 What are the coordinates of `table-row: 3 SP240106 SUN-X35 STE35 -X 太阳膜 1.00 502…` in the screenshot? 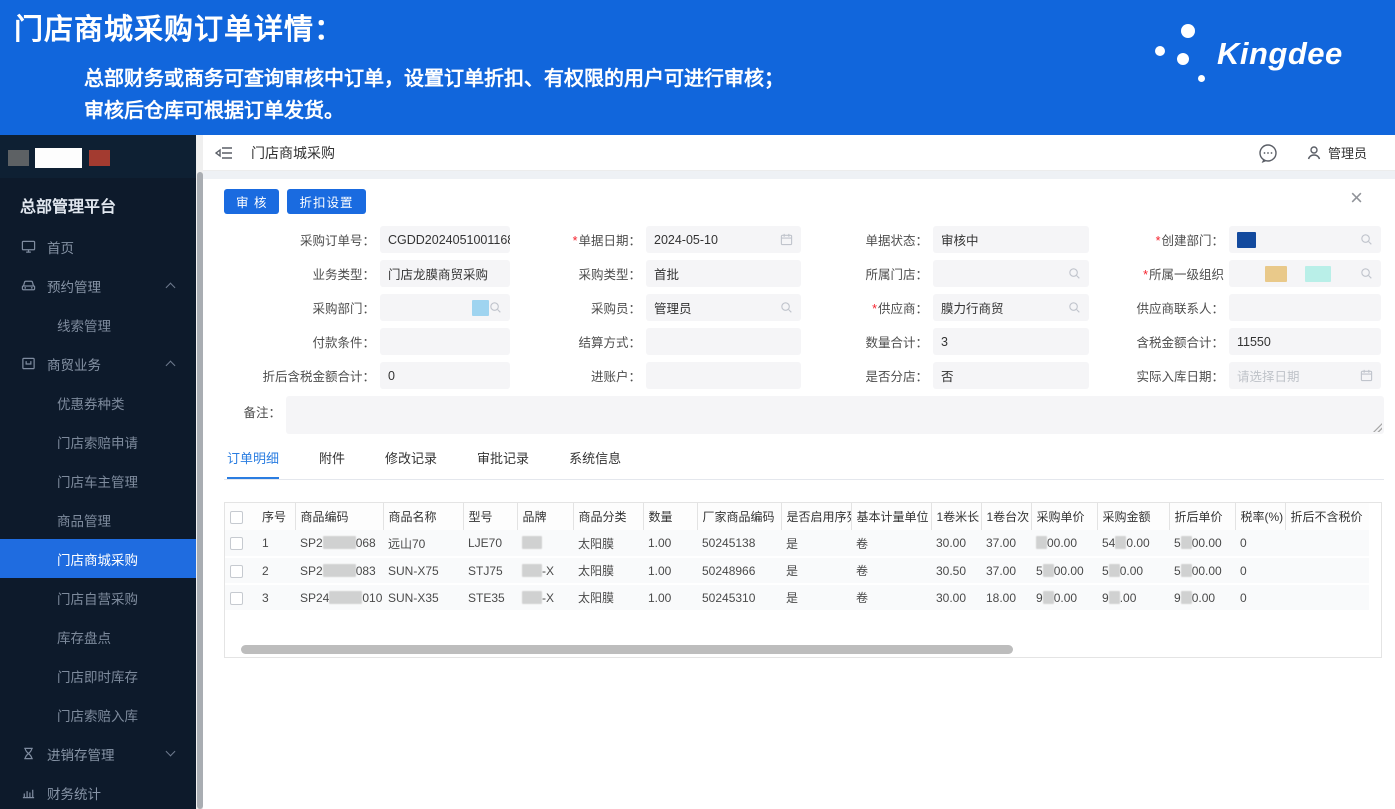 It's located at (797, 597).